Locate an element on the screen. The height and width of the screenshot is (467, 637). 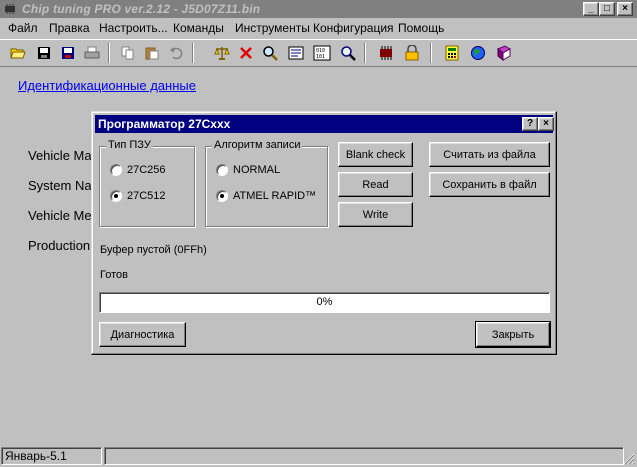
open-icon is located at coordinates (18, 53).